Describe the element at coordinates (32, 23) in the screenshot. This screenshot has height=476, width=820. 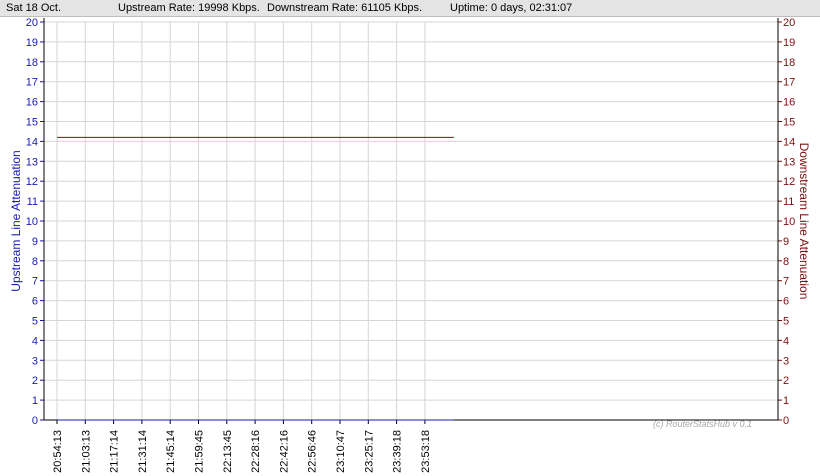
I see `y-tick-label-left: 20` at that location.